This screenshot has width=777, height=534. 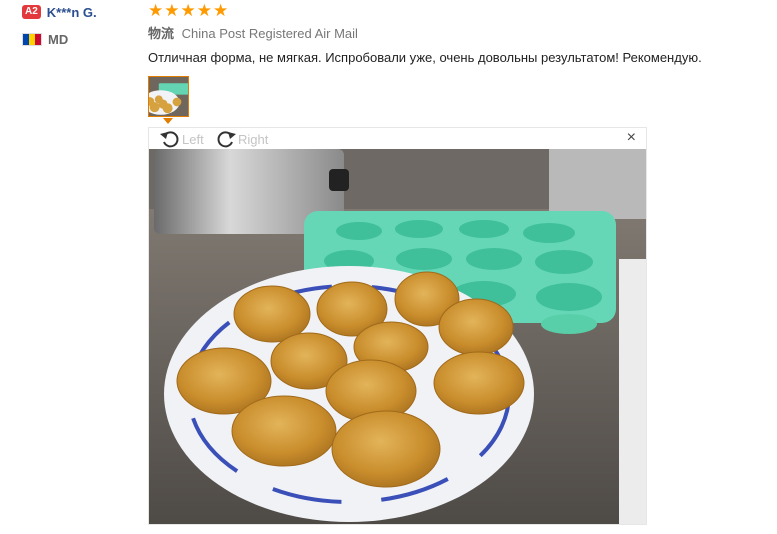 I want to click on reviewer-row: A2 K***n G., so click(x=82, y=12).